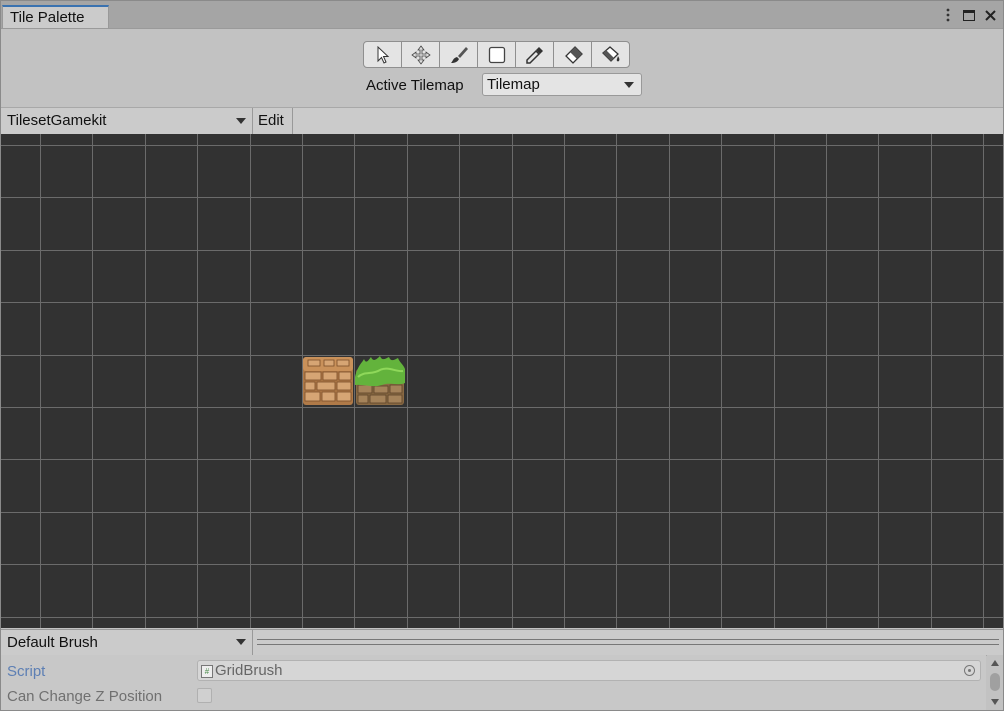 This screenshot has height=711, width=1004. Describe the element at coordinates (589, 670) in the screenshot. I see `script-field: # GridBrush` at that location.